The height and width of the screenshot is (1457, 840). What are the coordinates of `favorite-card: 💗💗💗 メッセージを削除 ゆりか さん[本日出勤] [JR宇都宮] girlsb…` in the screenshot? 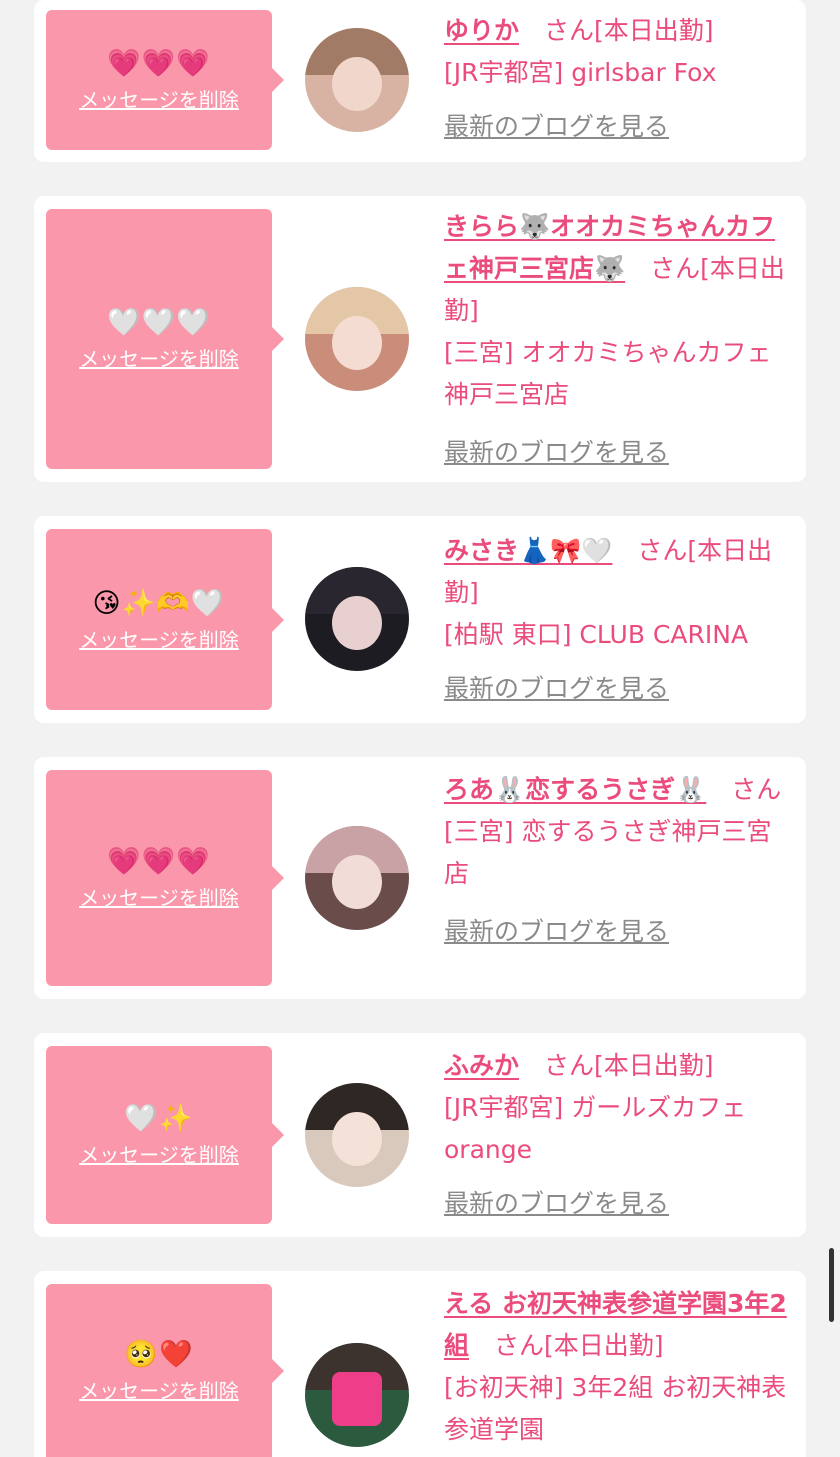 It's located at (420, 81).